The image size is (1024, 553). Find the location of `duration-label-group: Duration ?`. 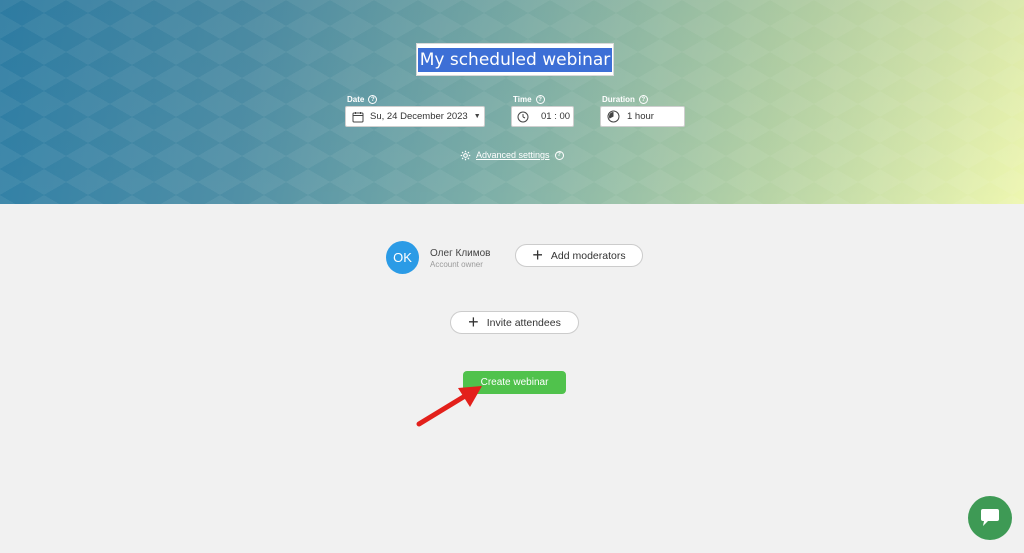

duration-label-group: Duration ? is located at coordinates (625, 99).